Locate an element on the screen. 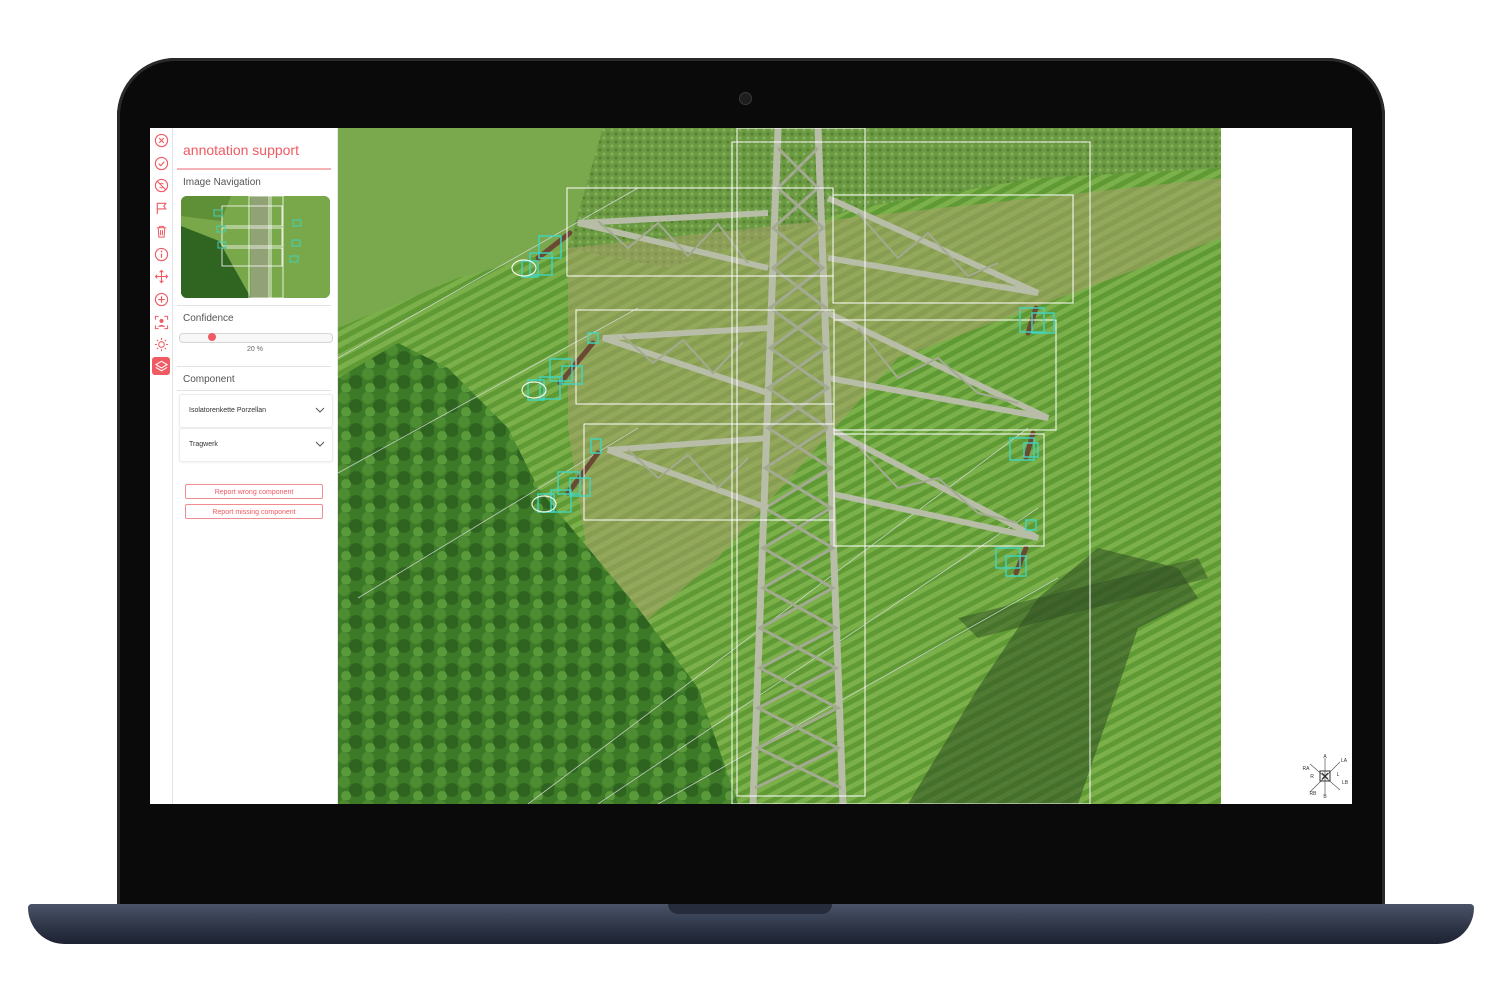  compass-label: R is located at coordinates (1312, 777).